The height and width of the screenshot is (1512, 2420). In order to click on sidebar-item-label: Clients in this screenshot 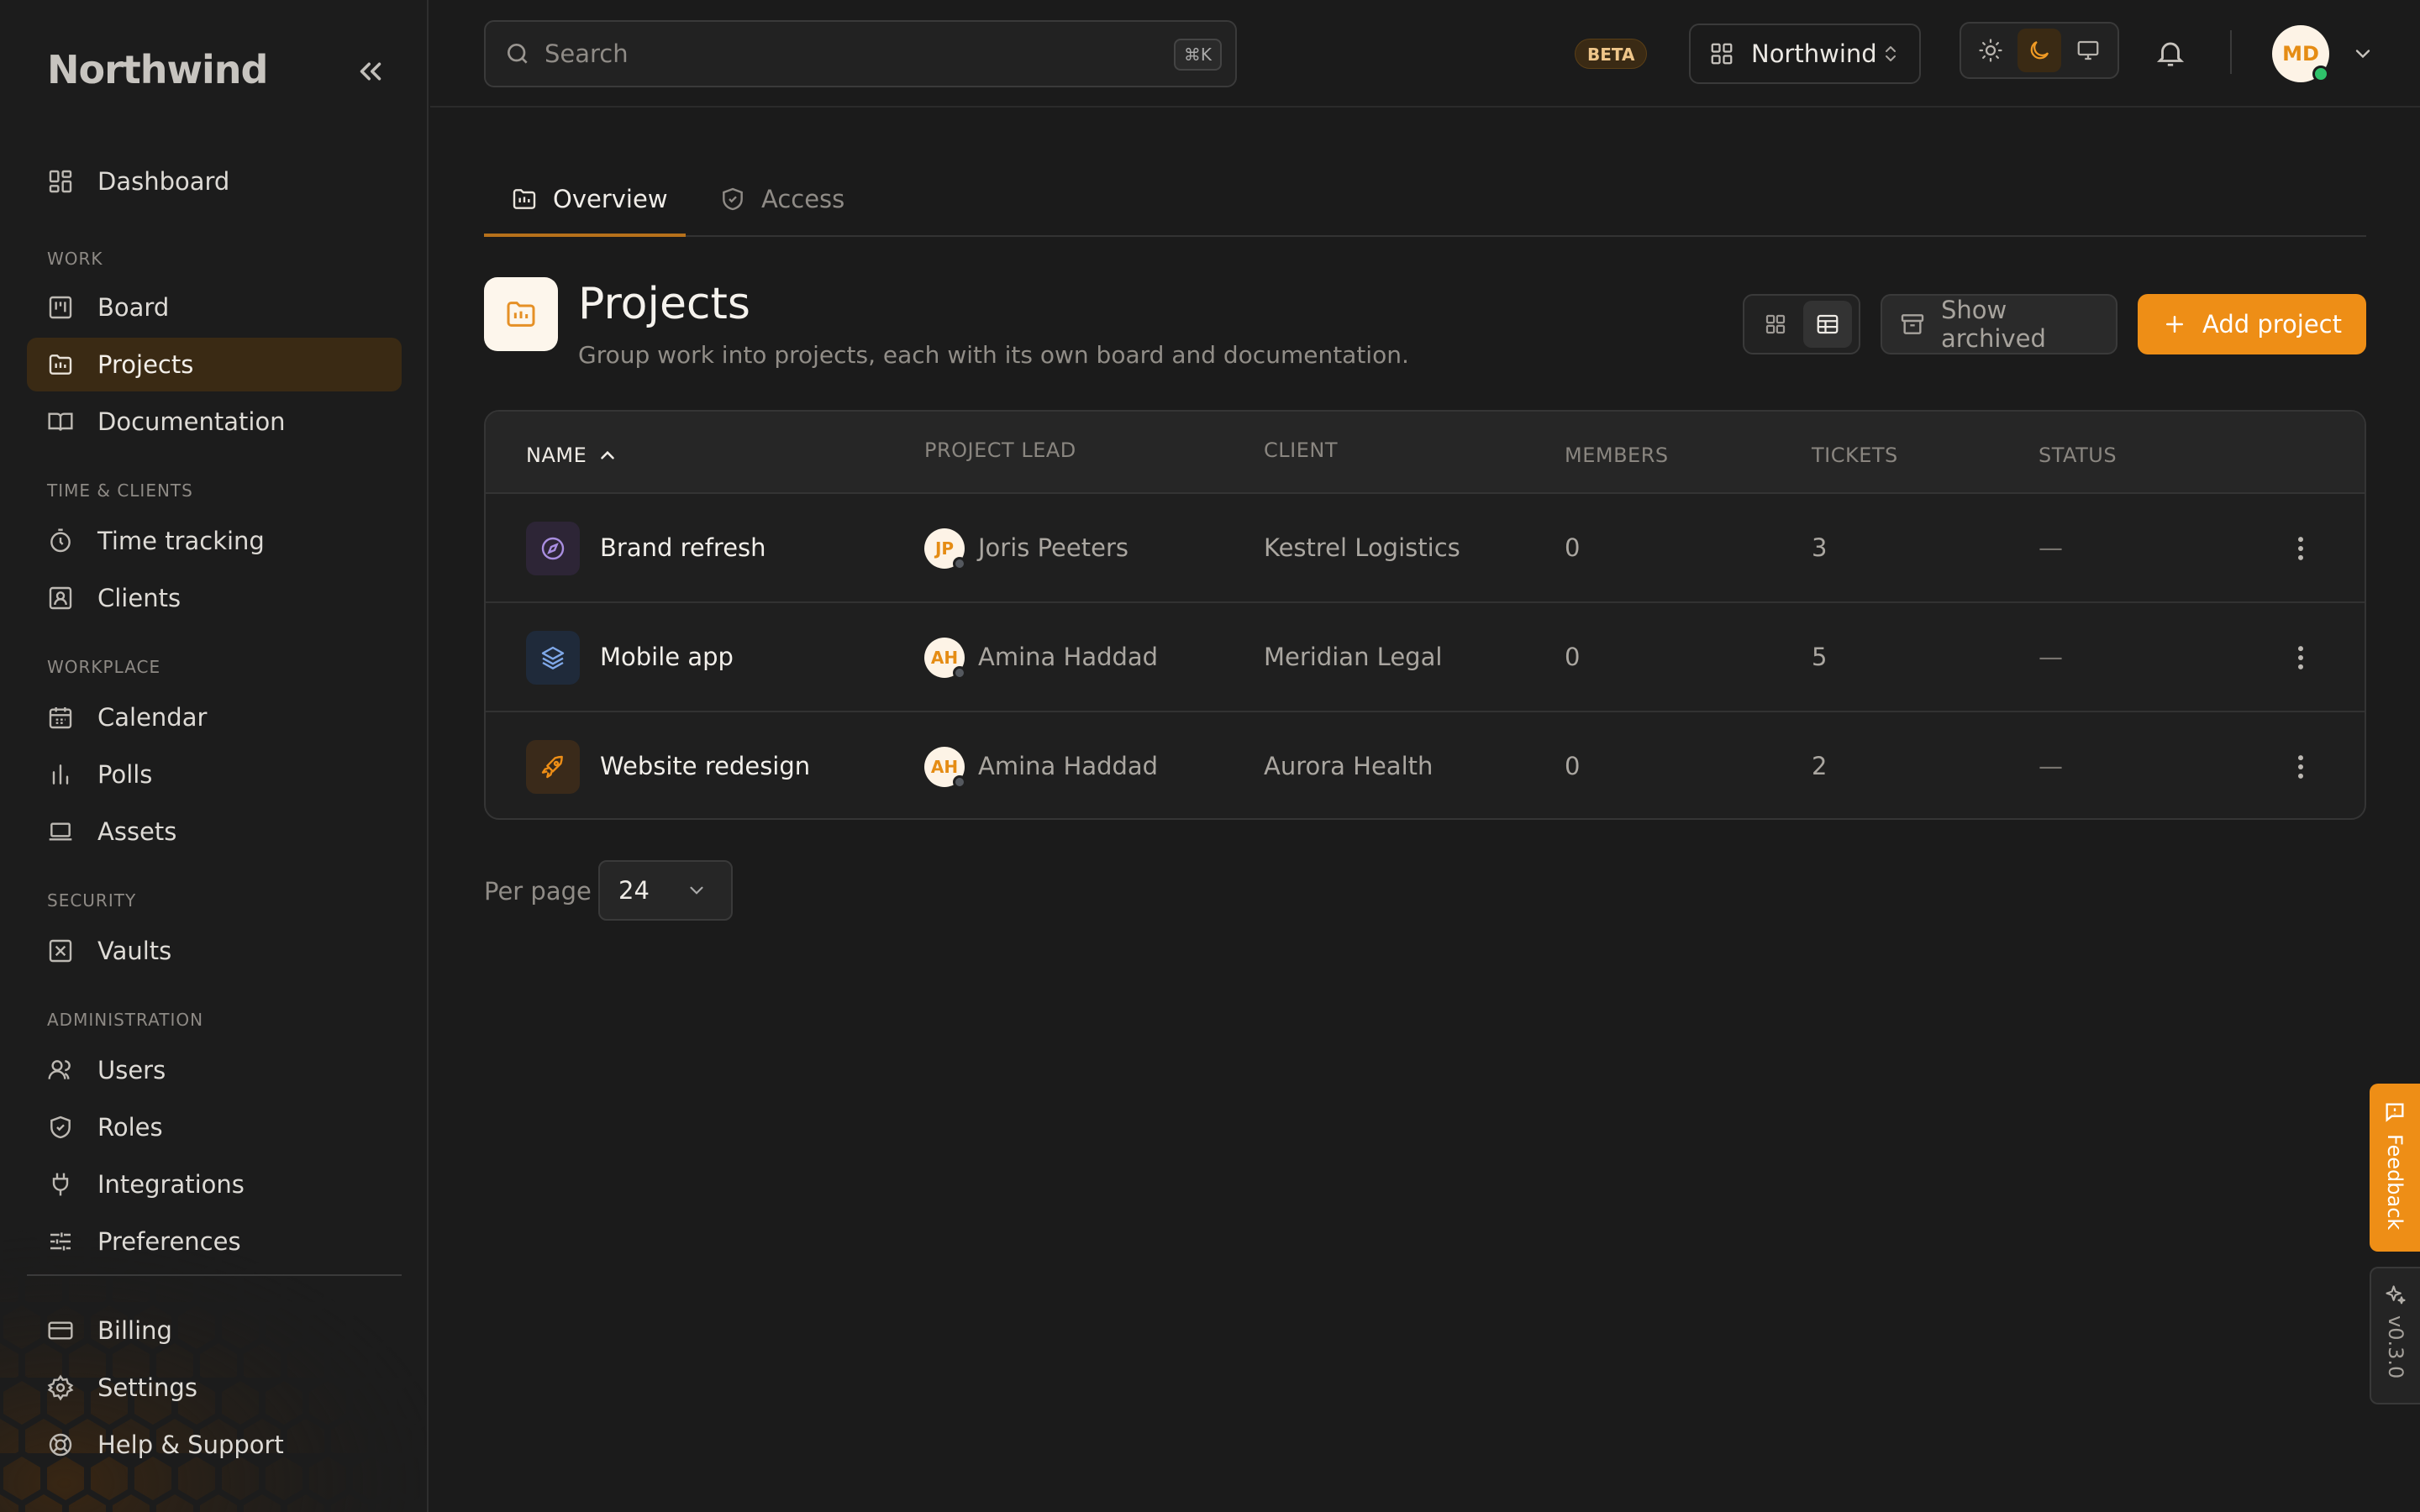, I will do `click(139, 598)`.